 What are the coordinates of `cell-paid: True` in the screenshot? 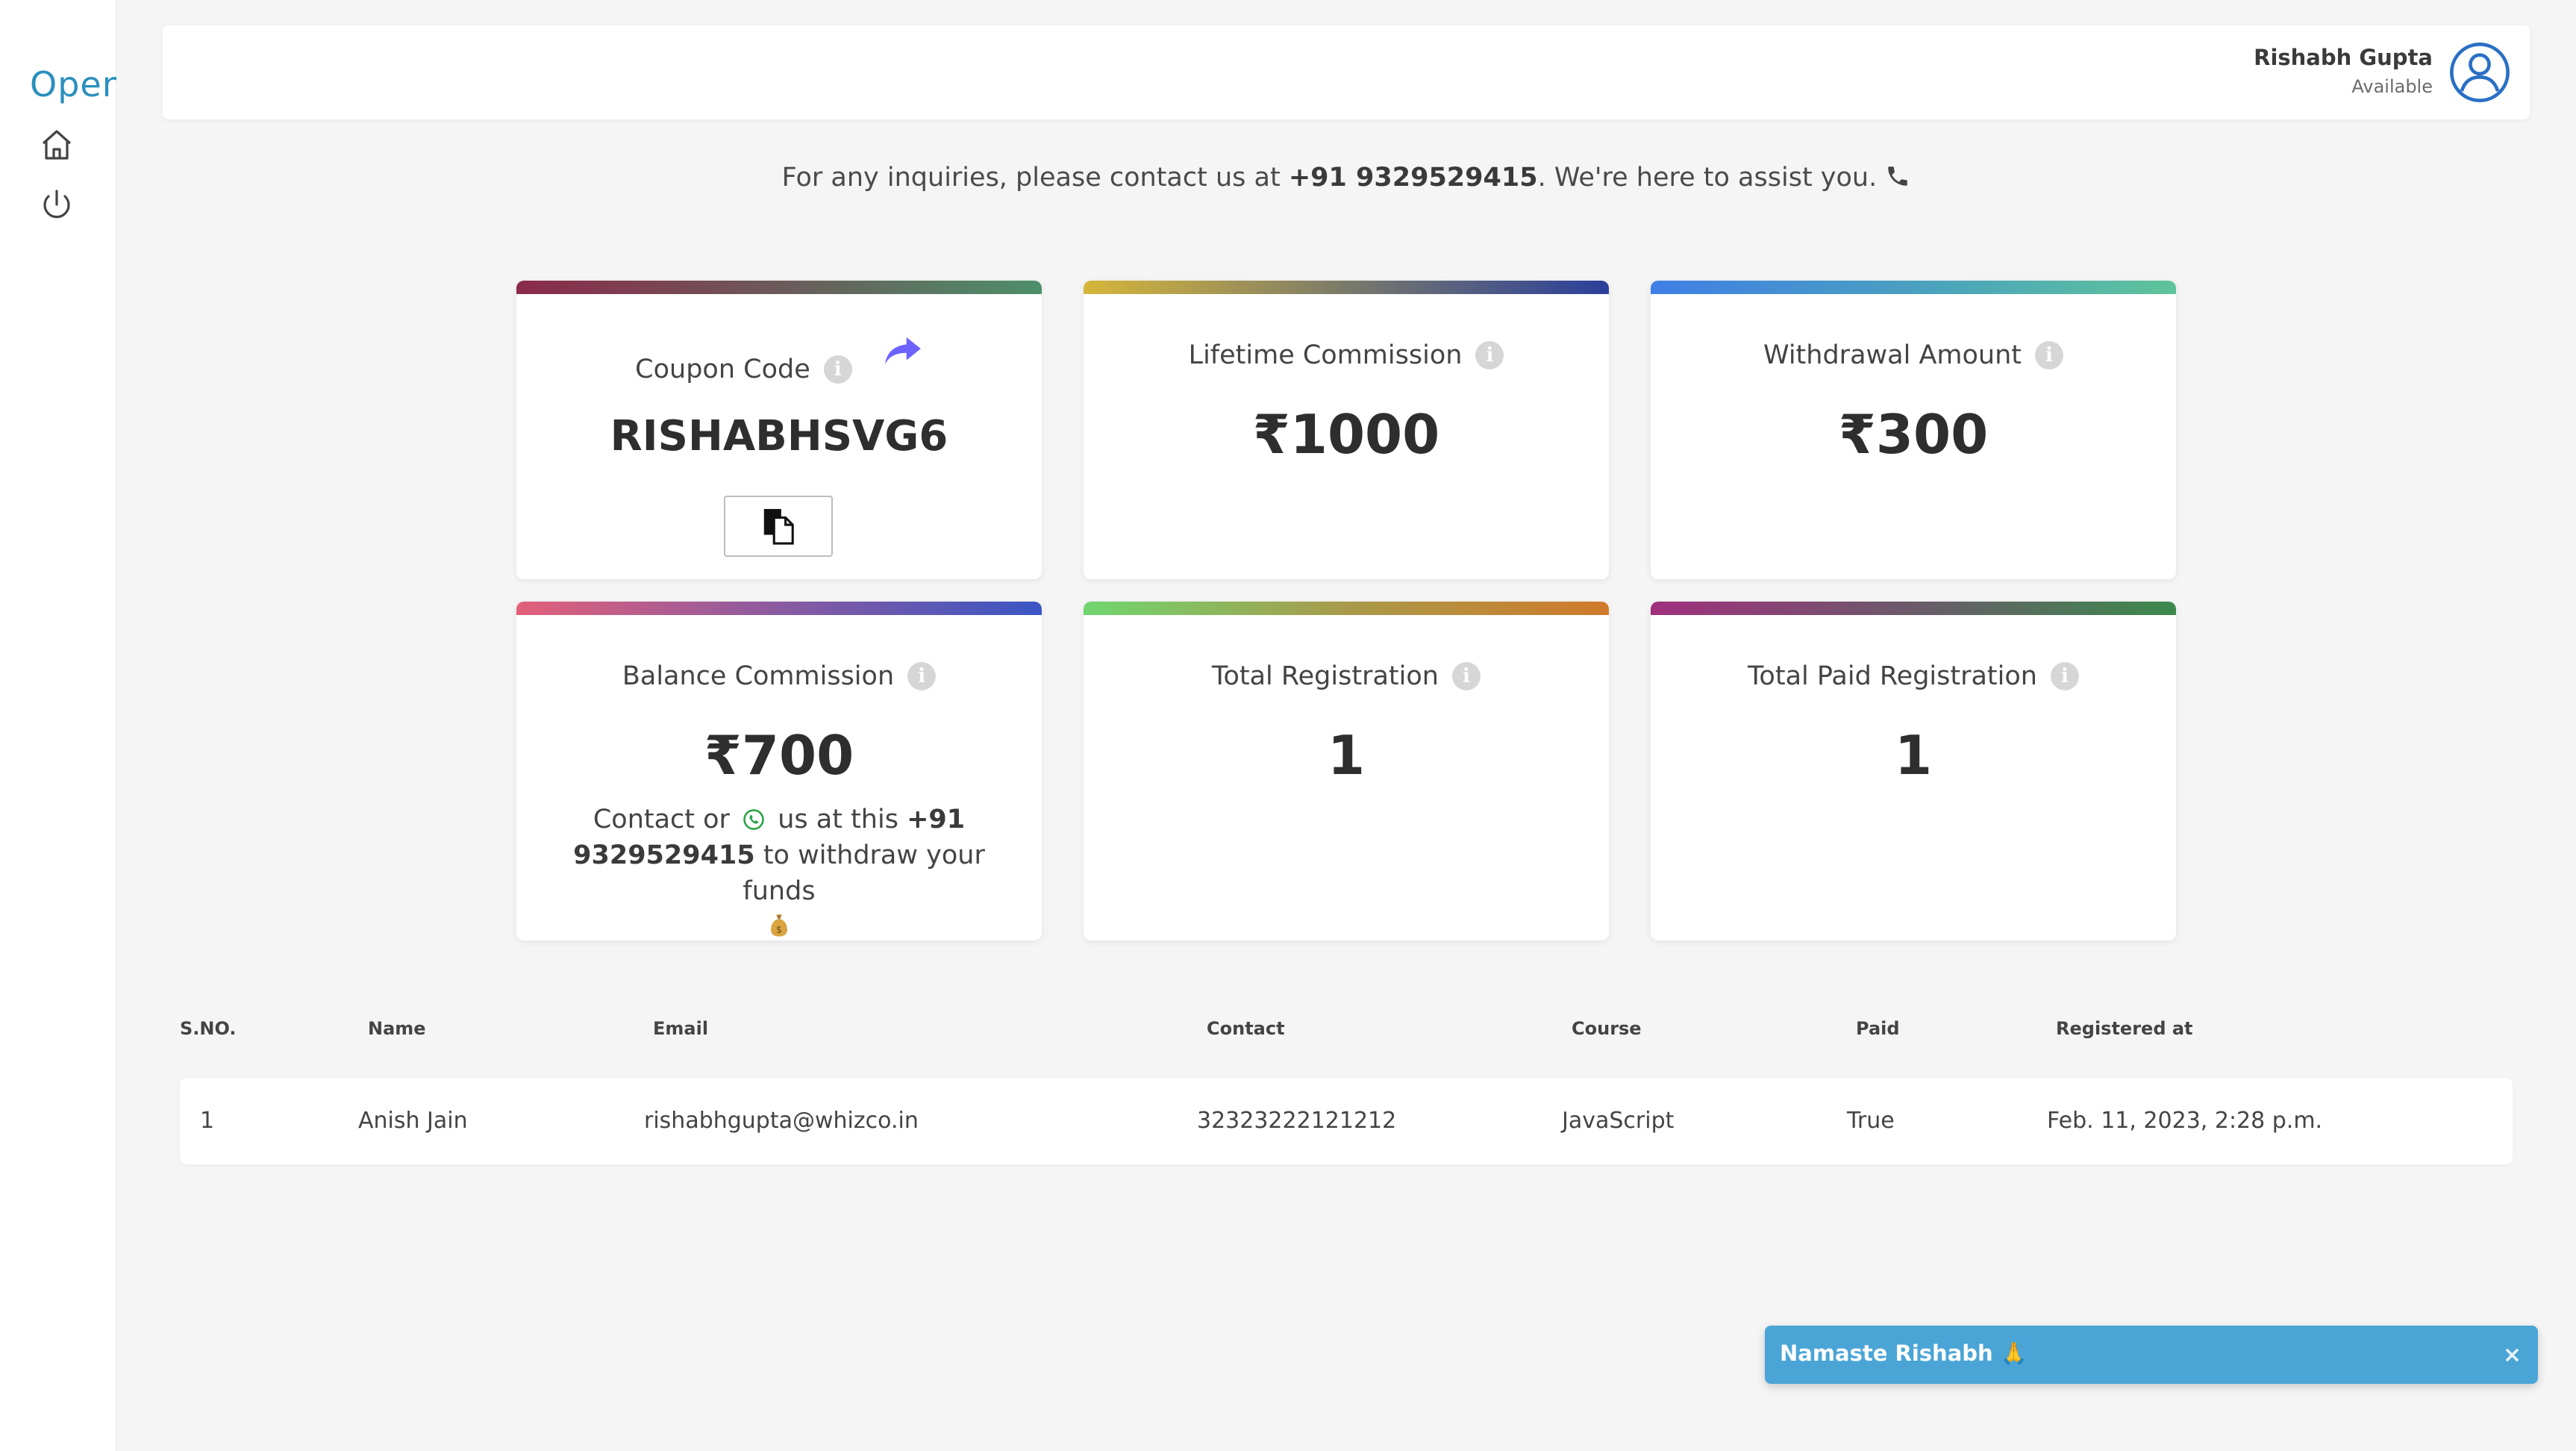 It's located at (1871, 1121).